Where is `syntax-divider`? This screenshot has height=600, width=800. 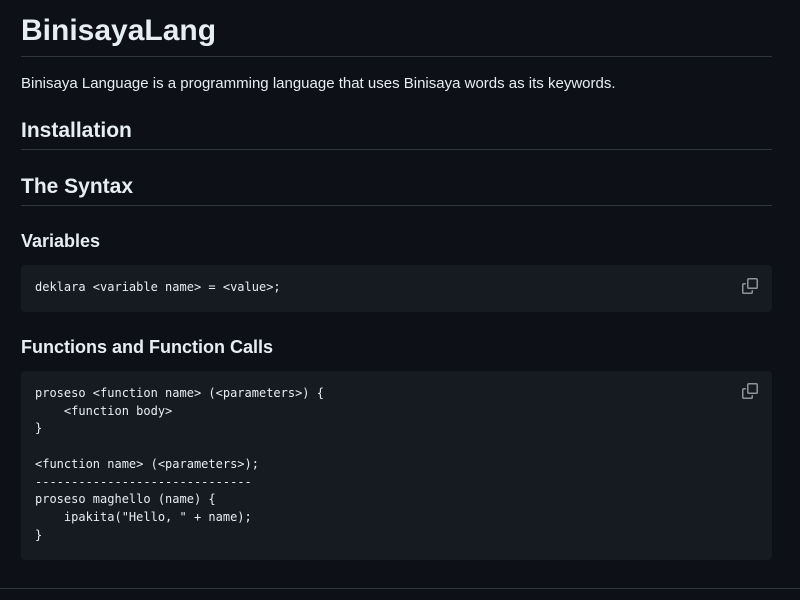
syntax-divider is located at coordinates (396, 205).